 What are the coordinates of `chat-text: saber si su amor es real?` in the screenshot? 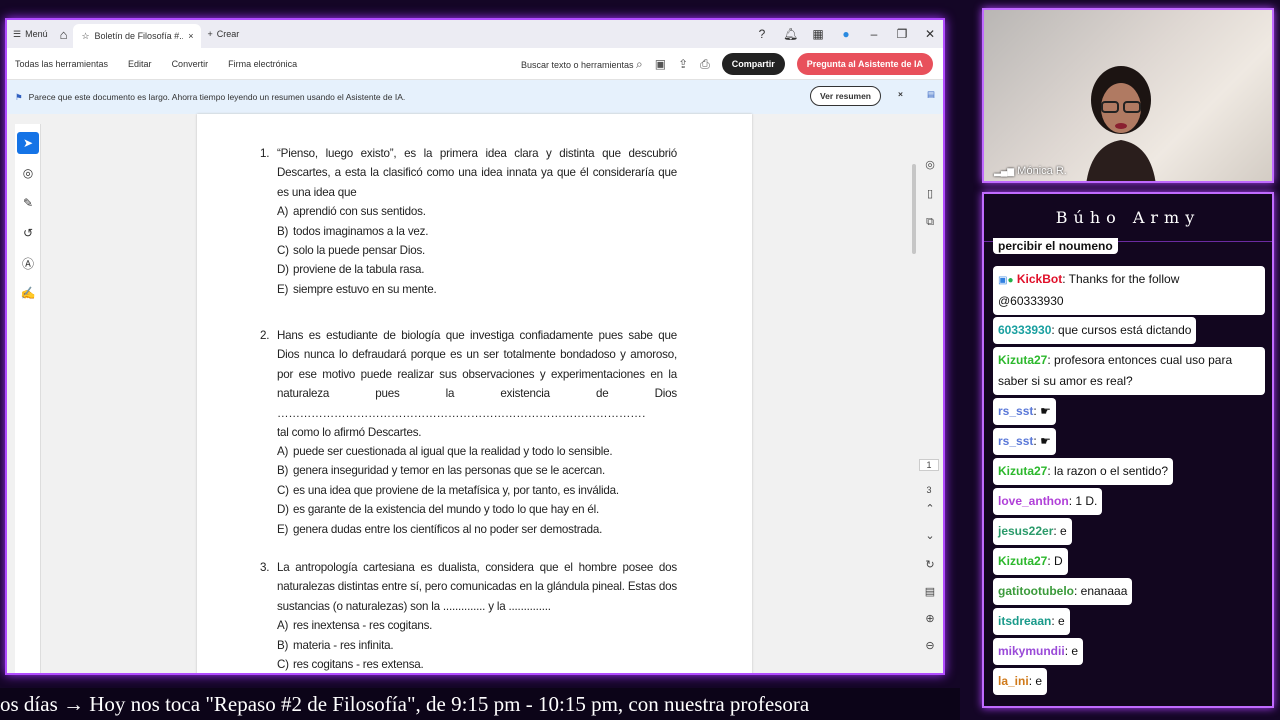 It's located at (1065, 381).